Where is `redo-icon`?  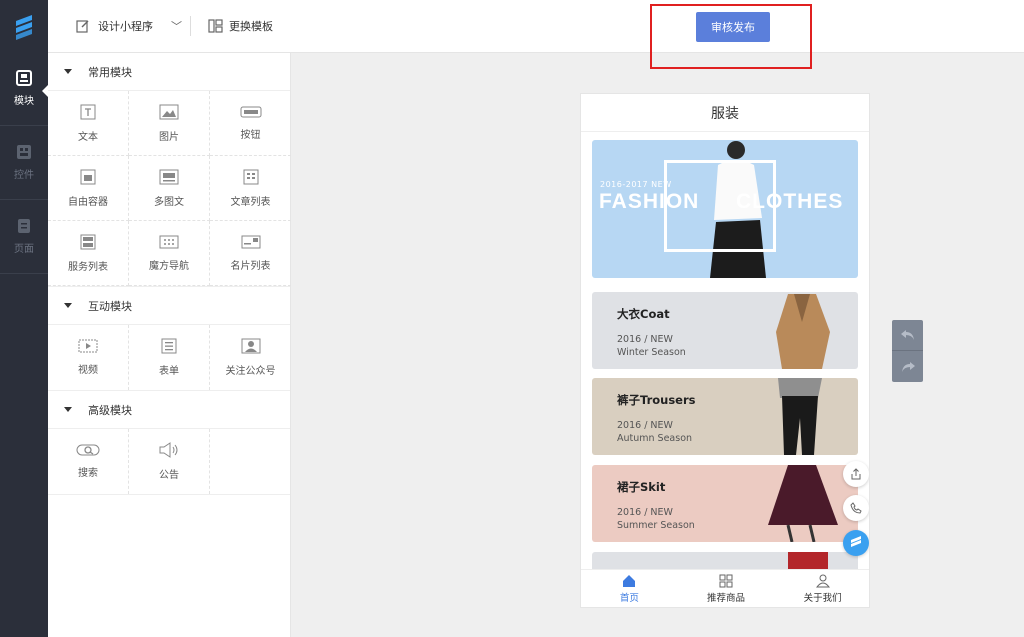 redo-icon is located at coordinates (908, 366).